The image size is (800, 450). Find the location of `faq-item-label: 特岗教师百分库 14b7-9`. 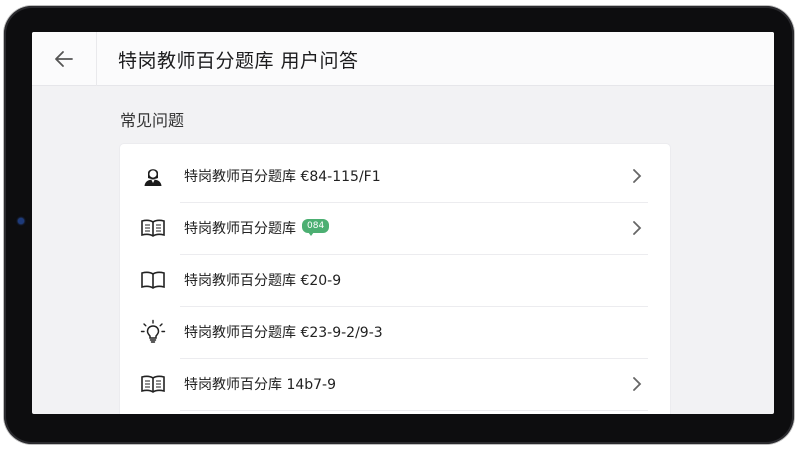

faq-item-label: 特岗教师百分库 14b7-9 is located at coordinates (260, 385).